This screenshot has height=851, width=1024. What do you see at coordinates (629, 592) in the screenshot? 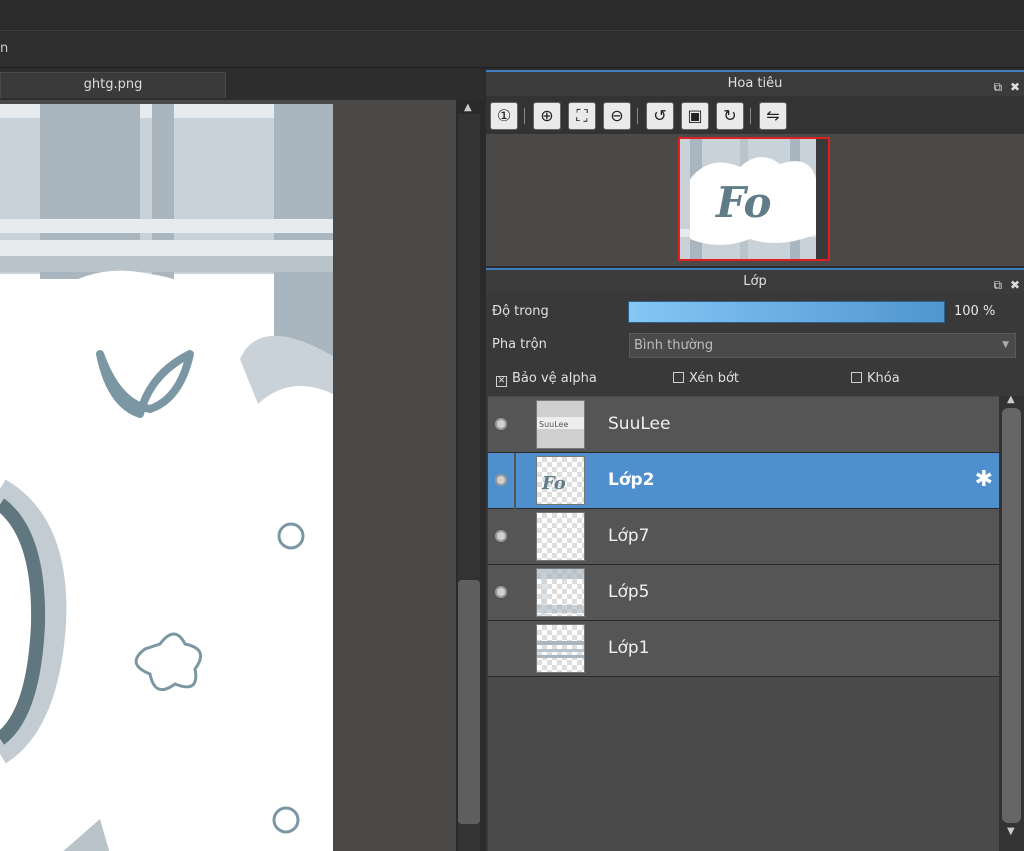
I see `layer-name: Lớp5` at bounding box center [629, 592].